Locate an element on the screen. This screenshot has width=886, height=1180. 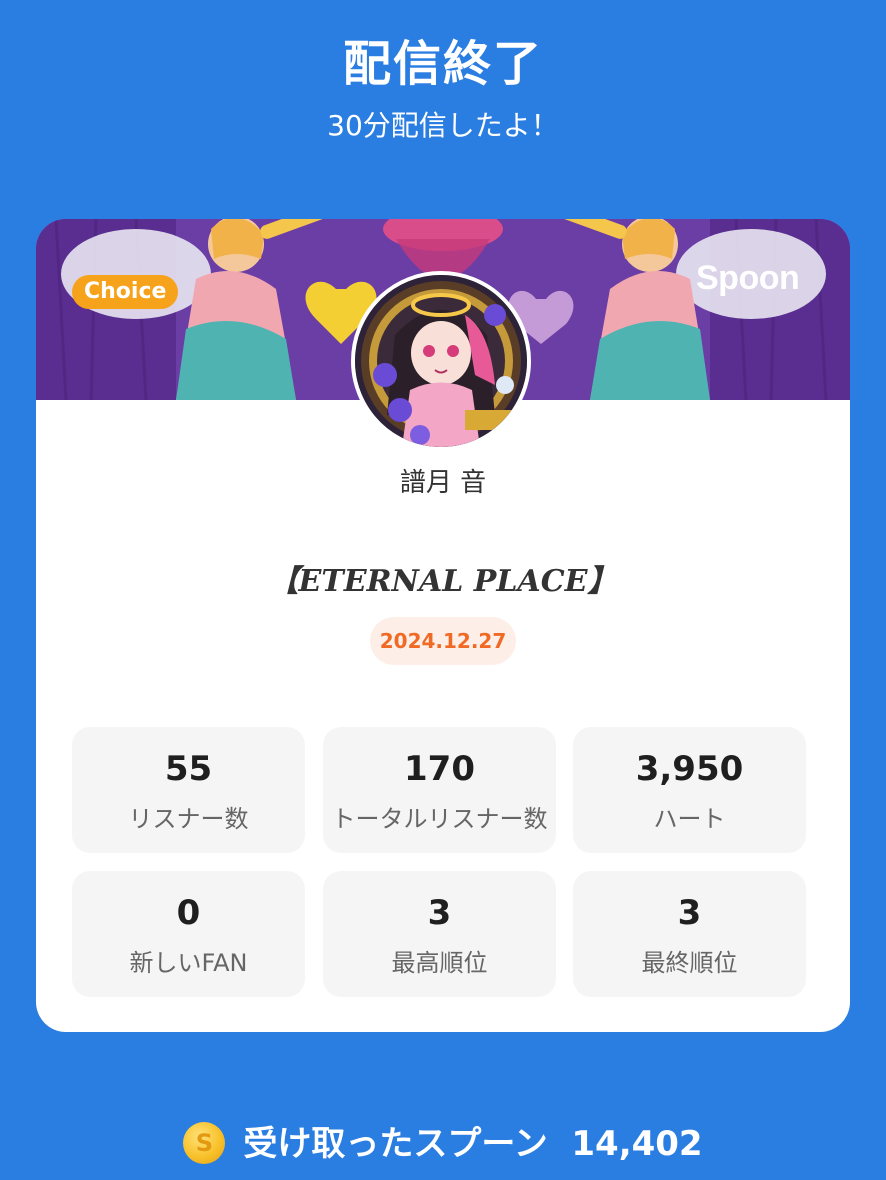
stat-hearts: 3,950 ハート is located at coordinates (689, 790).